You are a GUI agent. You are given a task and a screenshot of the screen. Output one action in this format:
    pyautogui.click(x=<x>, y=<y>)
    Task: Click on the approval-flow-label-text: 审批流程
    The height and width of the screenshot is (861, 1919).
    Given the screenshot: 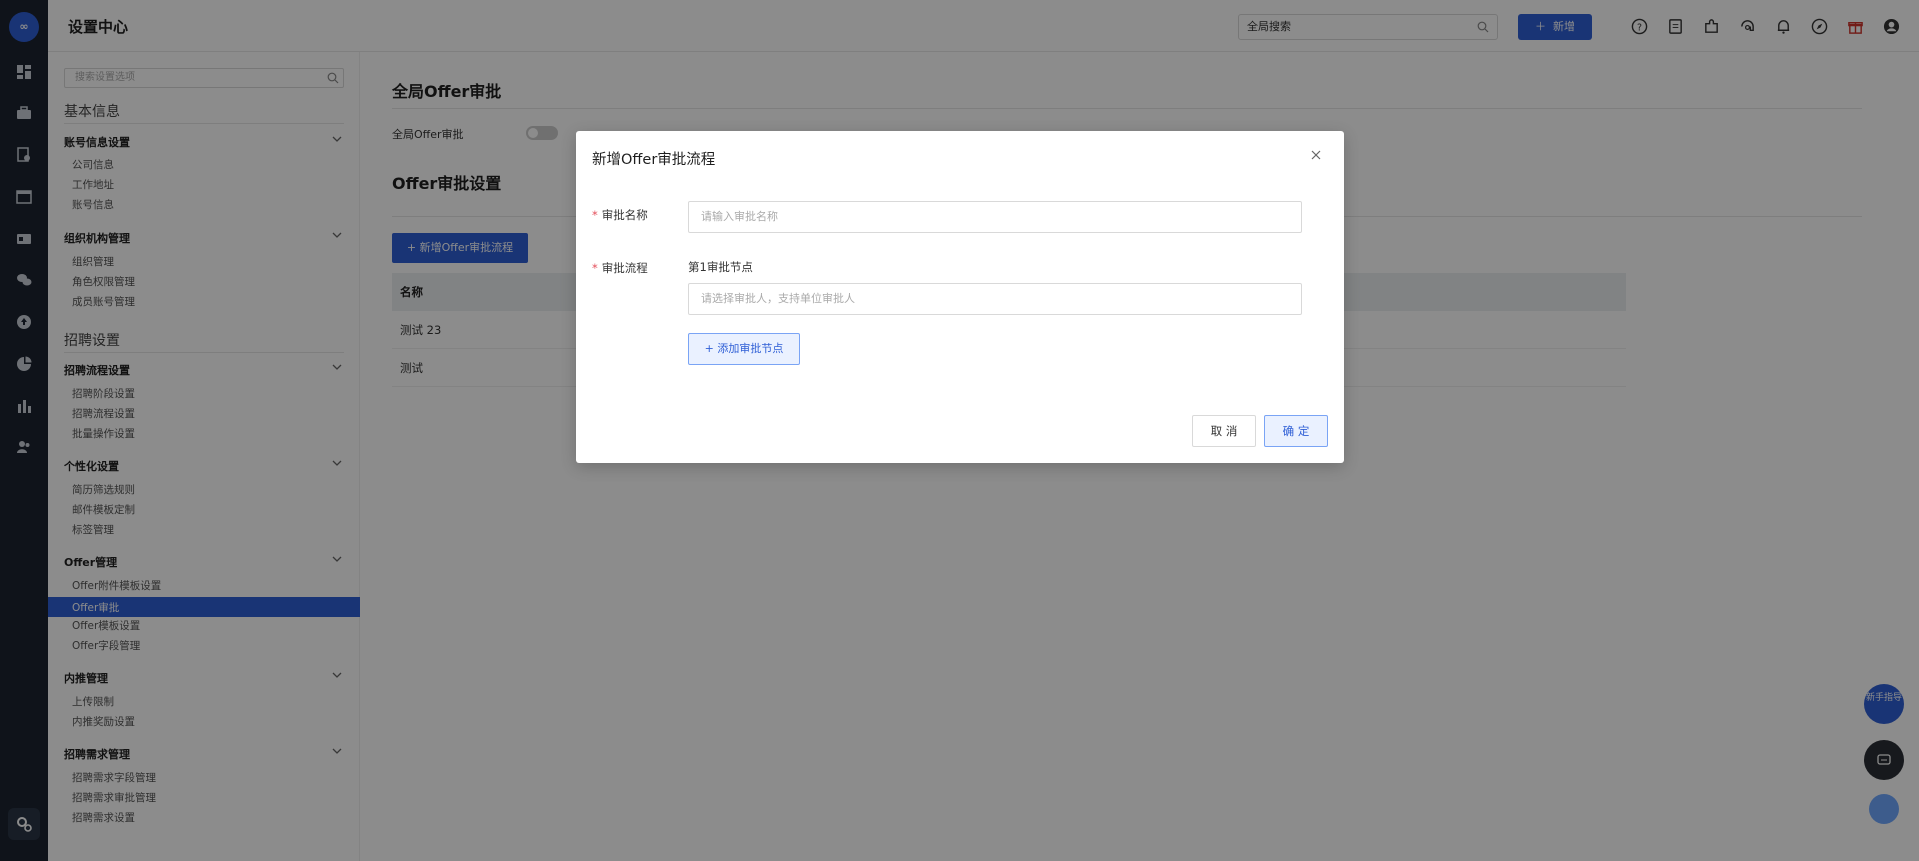 What is the action you would take?
    pyautogui.click(x=624, y=268)
    